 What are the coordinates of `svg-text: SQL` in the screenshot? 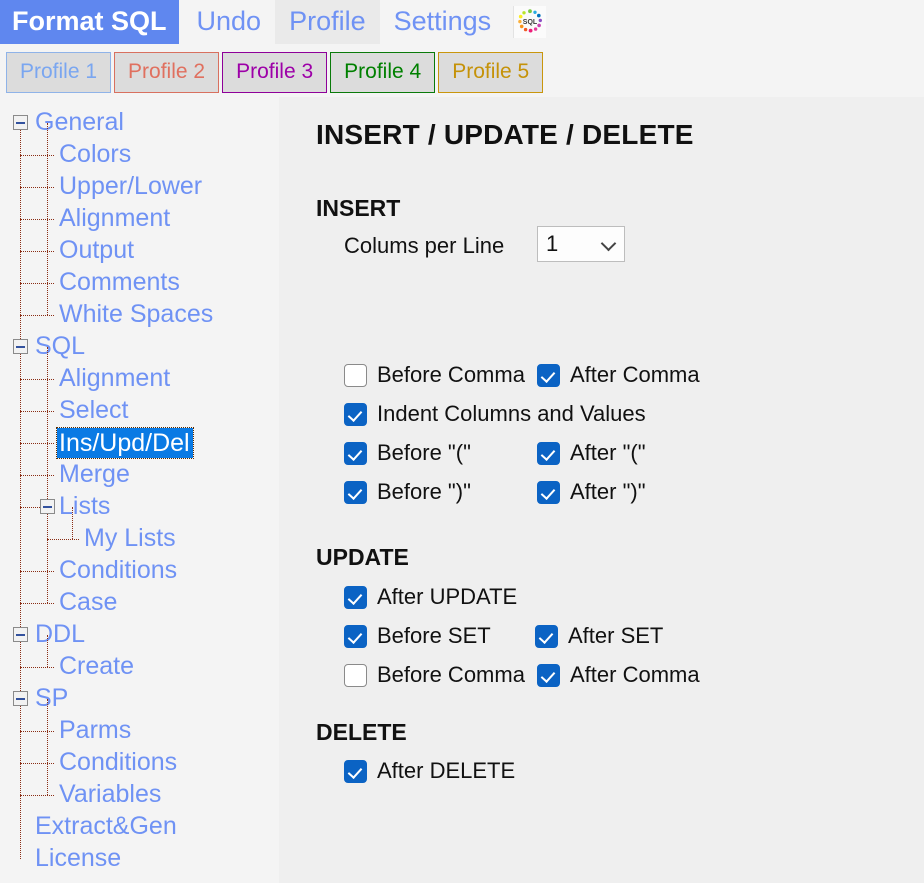 It's located at (530, 22).